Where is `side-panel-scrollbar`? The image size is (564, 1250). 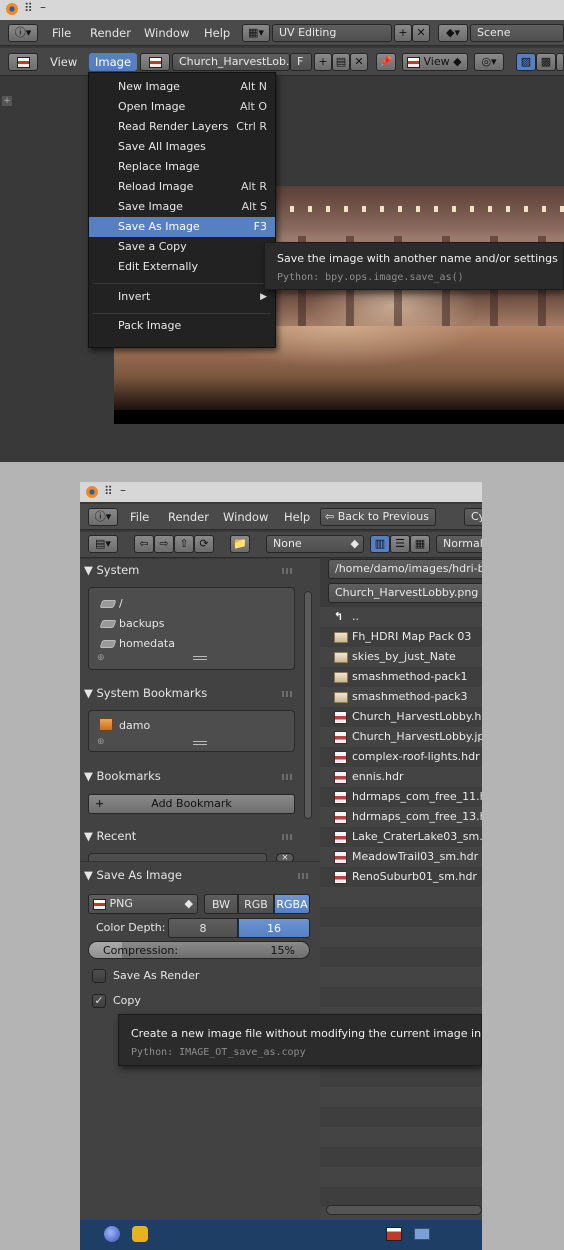
side-panel-scrollbar is located at coordinates (308, 705).